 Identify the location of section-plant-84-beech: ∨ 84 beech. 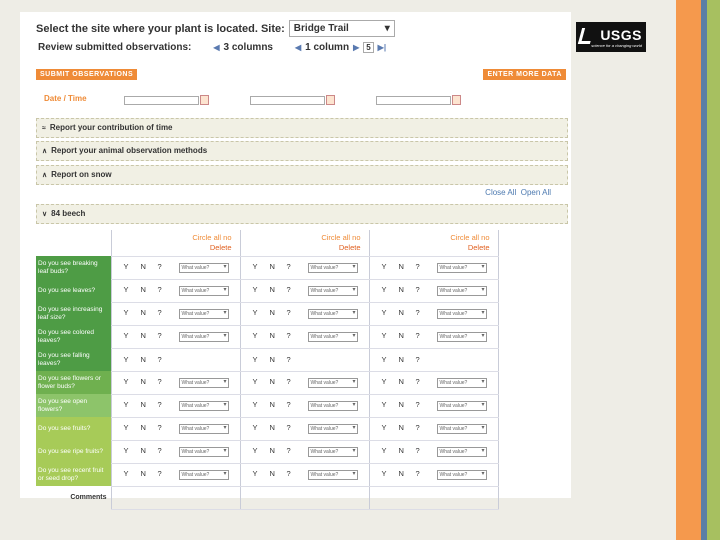
(302, 214).